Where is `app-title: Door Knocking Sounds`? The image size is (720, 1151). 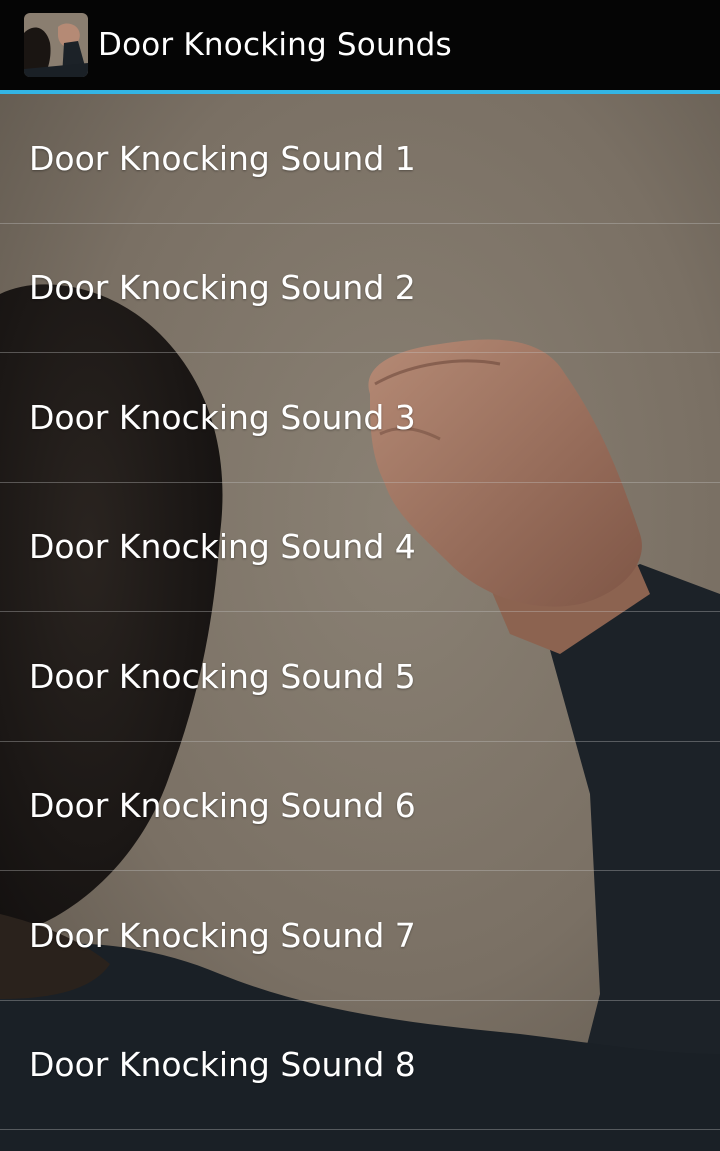
app-title: Door Knocking Sounds is located at coordinates (275, 45).